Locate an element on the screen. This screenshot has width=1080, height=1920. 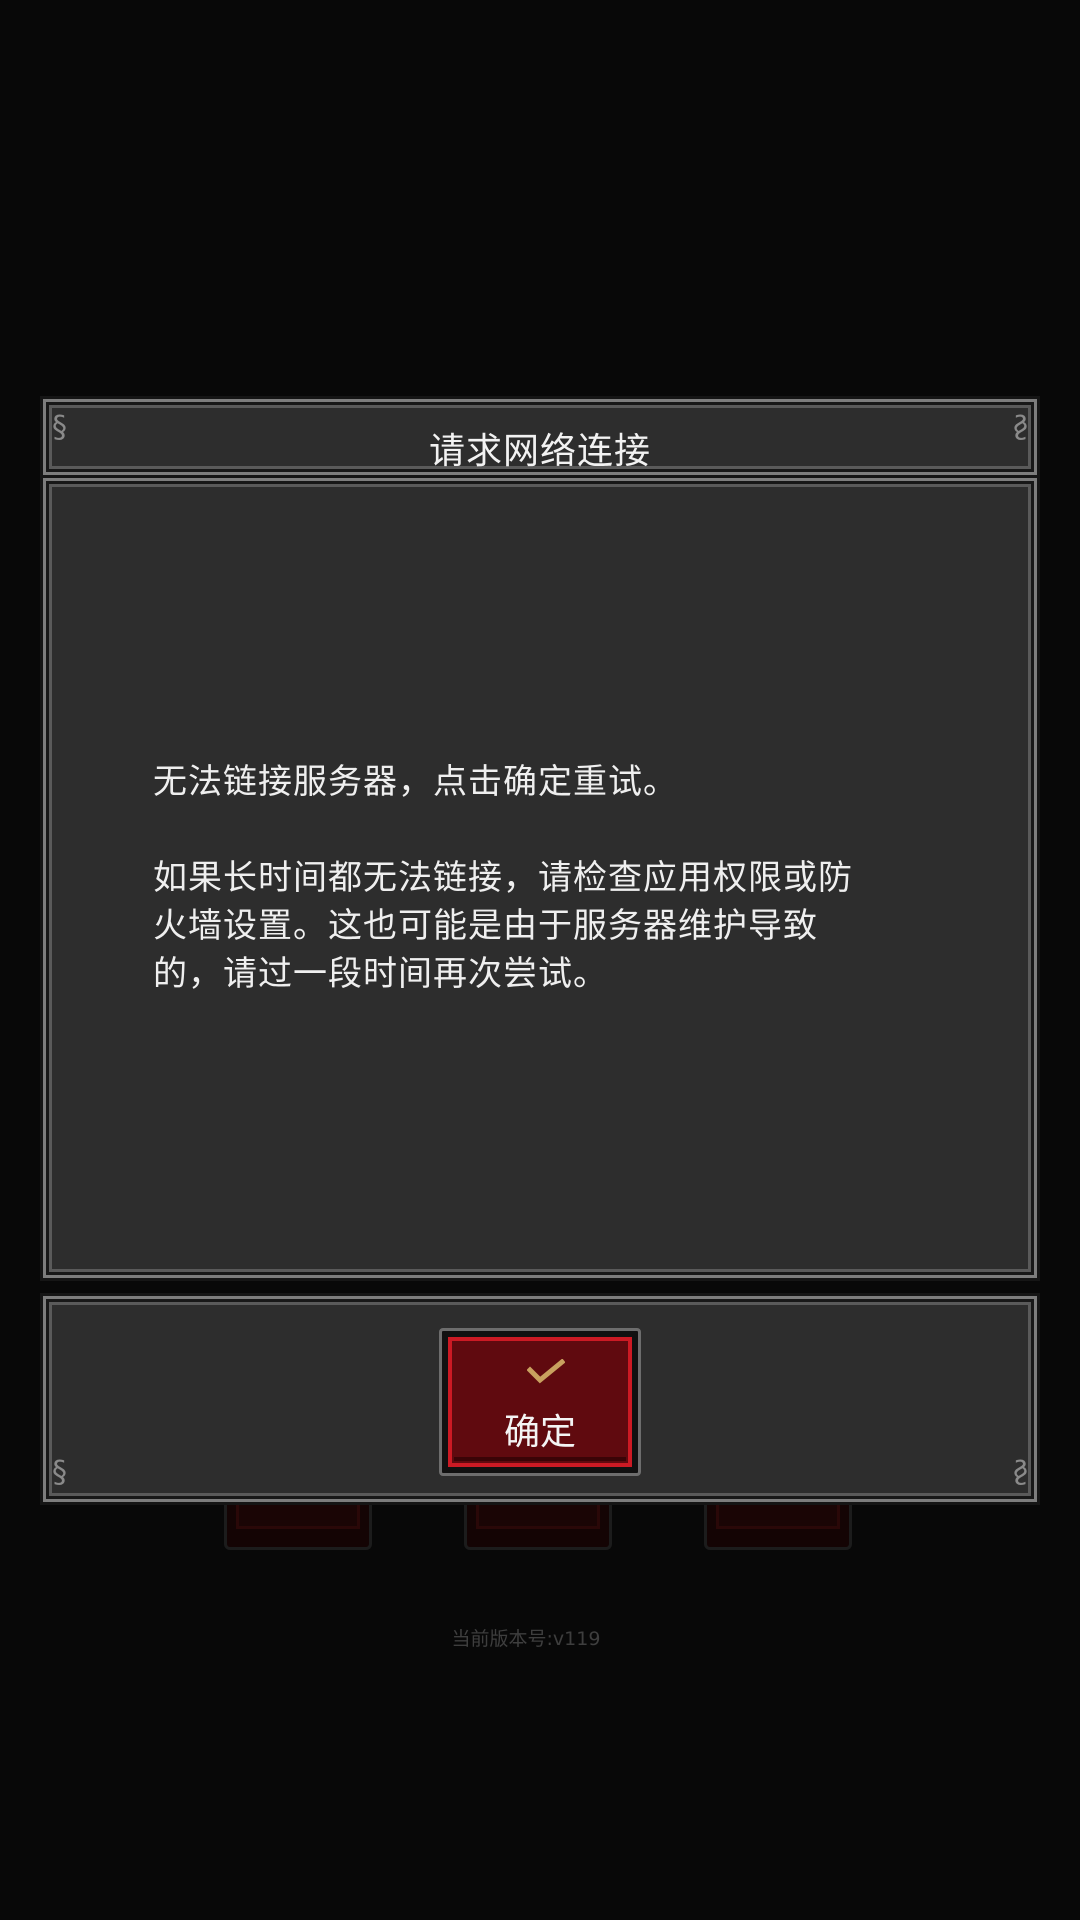
checkmark-icon is located at coordinates (546, 1371).